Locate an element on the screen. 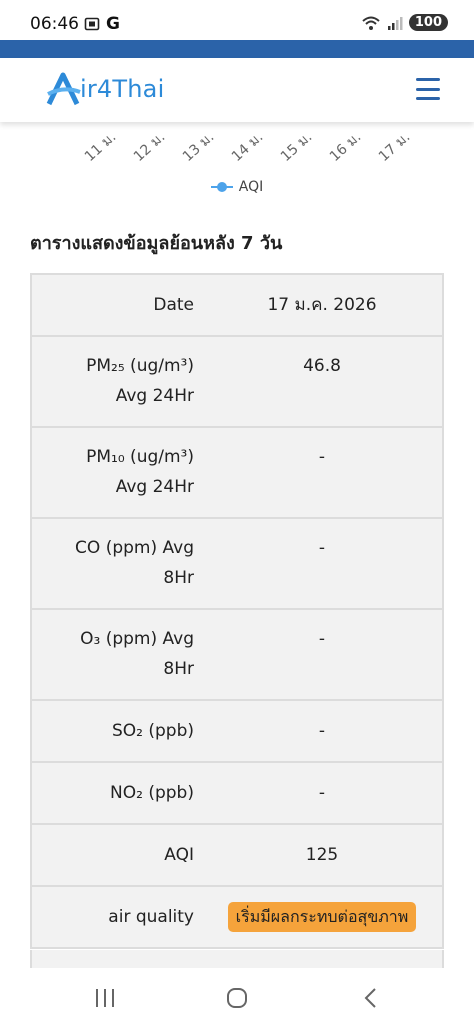  table-next-row is located at coordinates (237, 959).